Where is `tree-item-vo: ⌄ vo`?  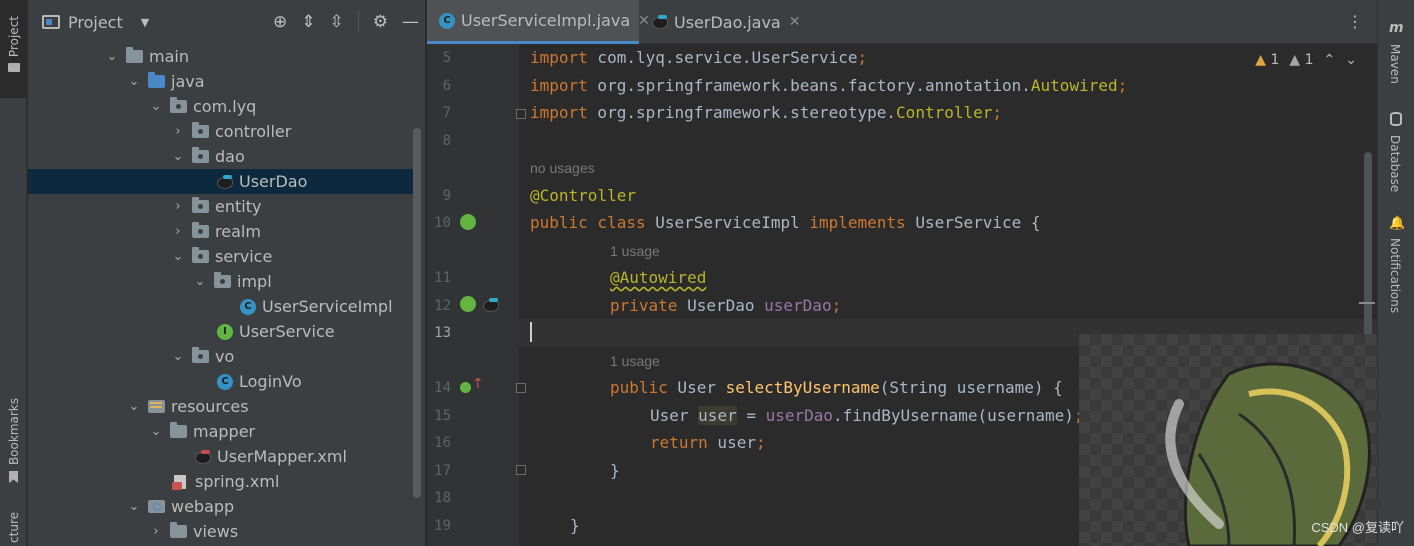 tree-item-vo: ⌄ vo is located at coordinates (221, 356).